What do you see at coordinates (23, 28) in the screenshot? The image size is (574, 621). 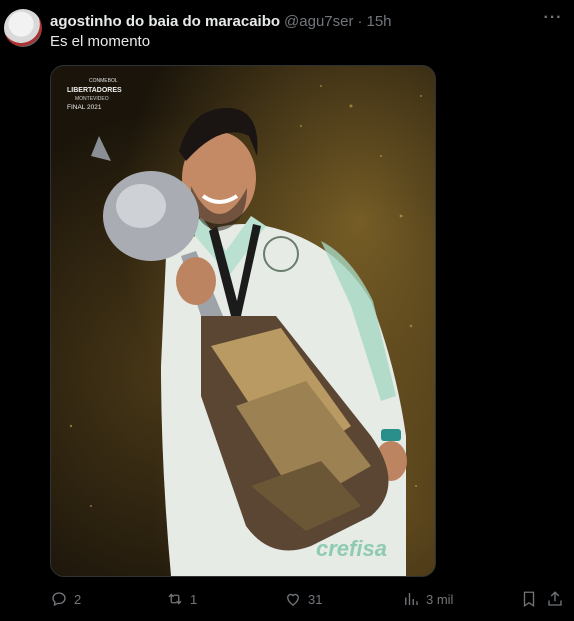 I see `avatar` at bounding box center [23, 28].